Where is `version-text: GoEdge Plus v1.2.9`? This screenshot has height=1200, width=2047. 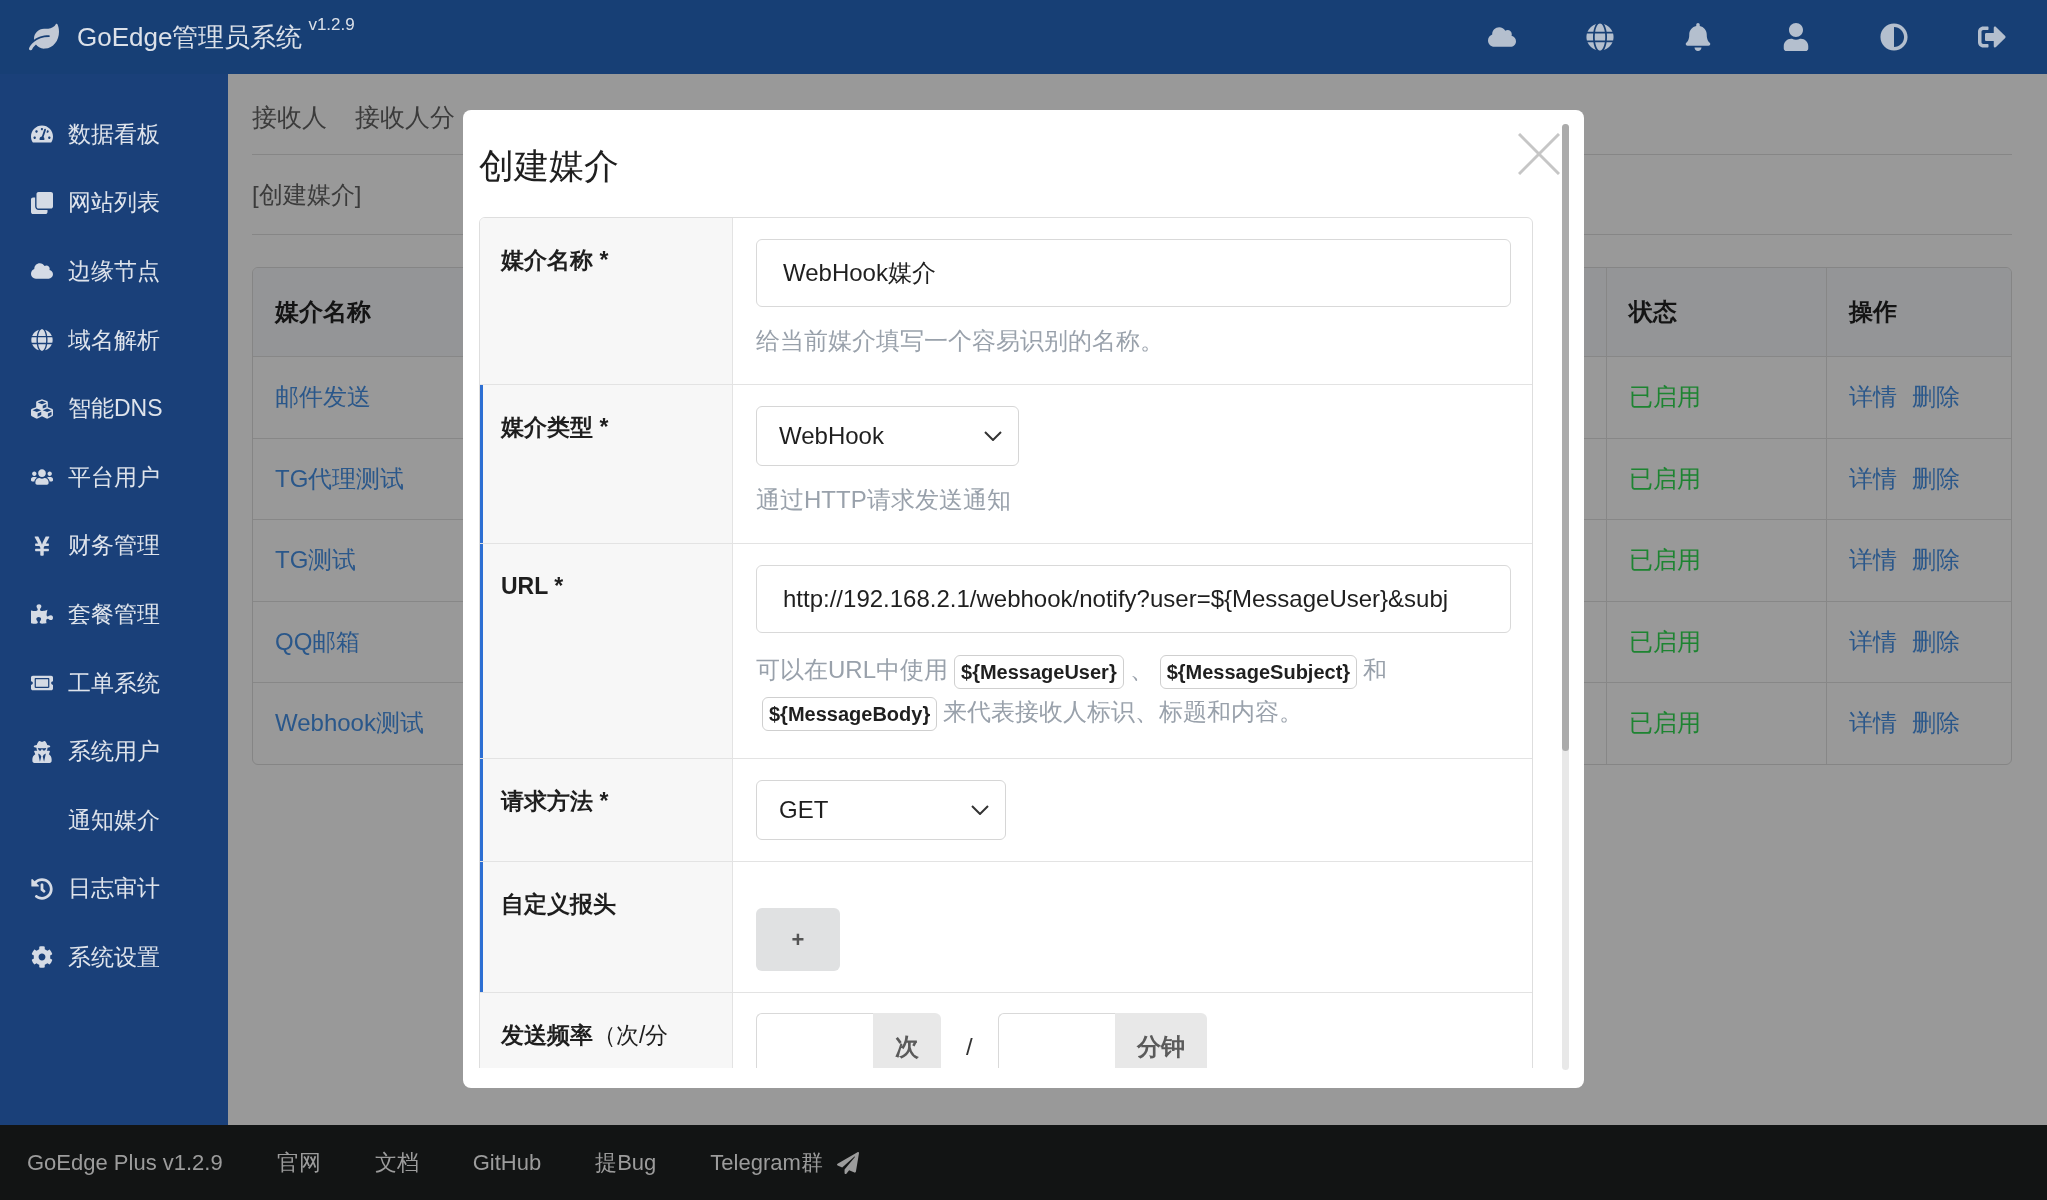 version-text: GoEdge Plus v1.2.9 is located at coordinates (125, 1162).